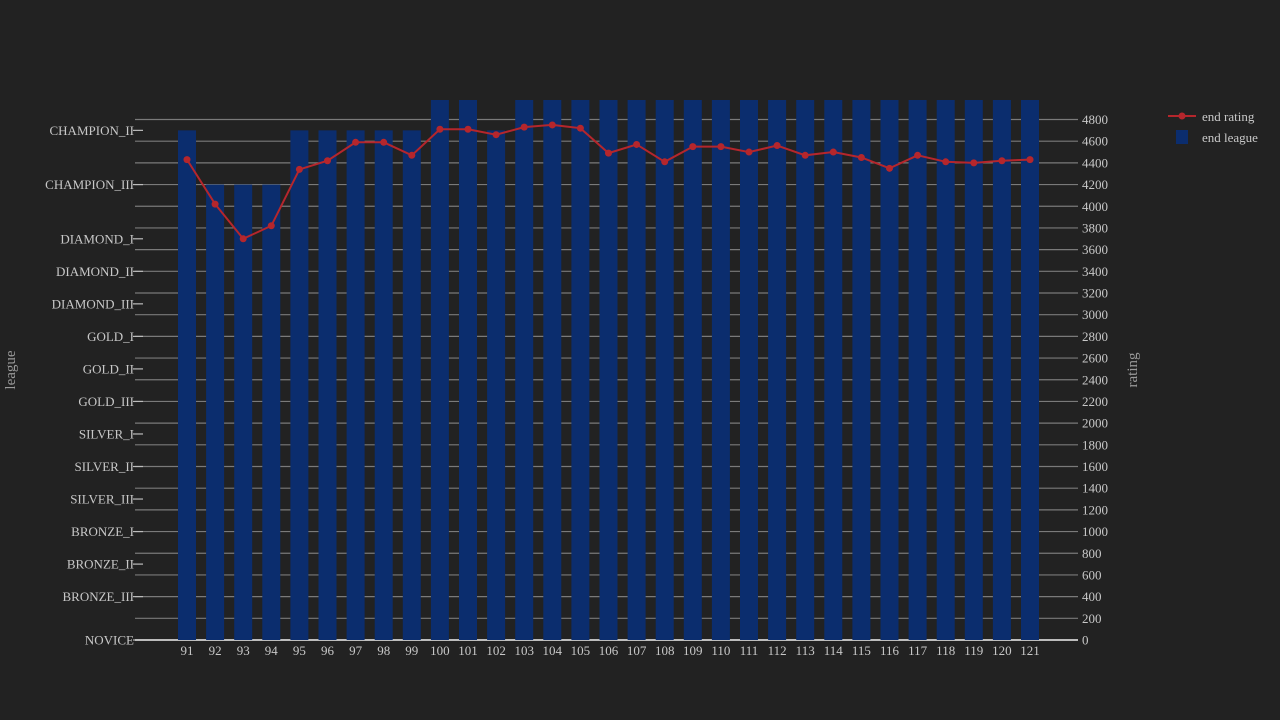 The height and width of the screenshot is (720, 1280). Describe the element at coordinates (1095, 119) in the screenshot. I see `rating-tick-label: 4800` at that location.